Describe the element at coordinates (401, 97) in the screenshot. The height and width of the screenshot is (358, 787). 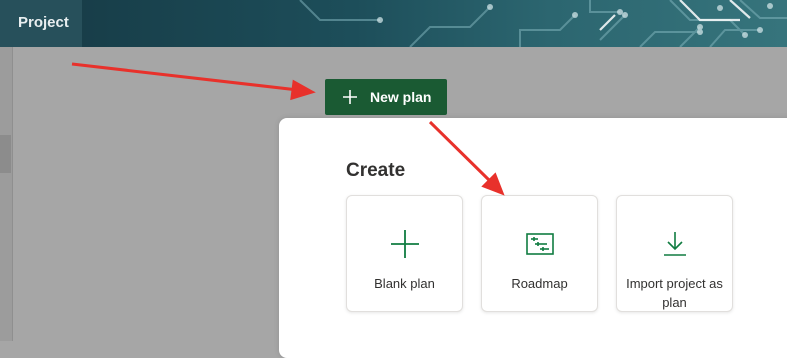
I see `new-plan-label: New plan` at that location.